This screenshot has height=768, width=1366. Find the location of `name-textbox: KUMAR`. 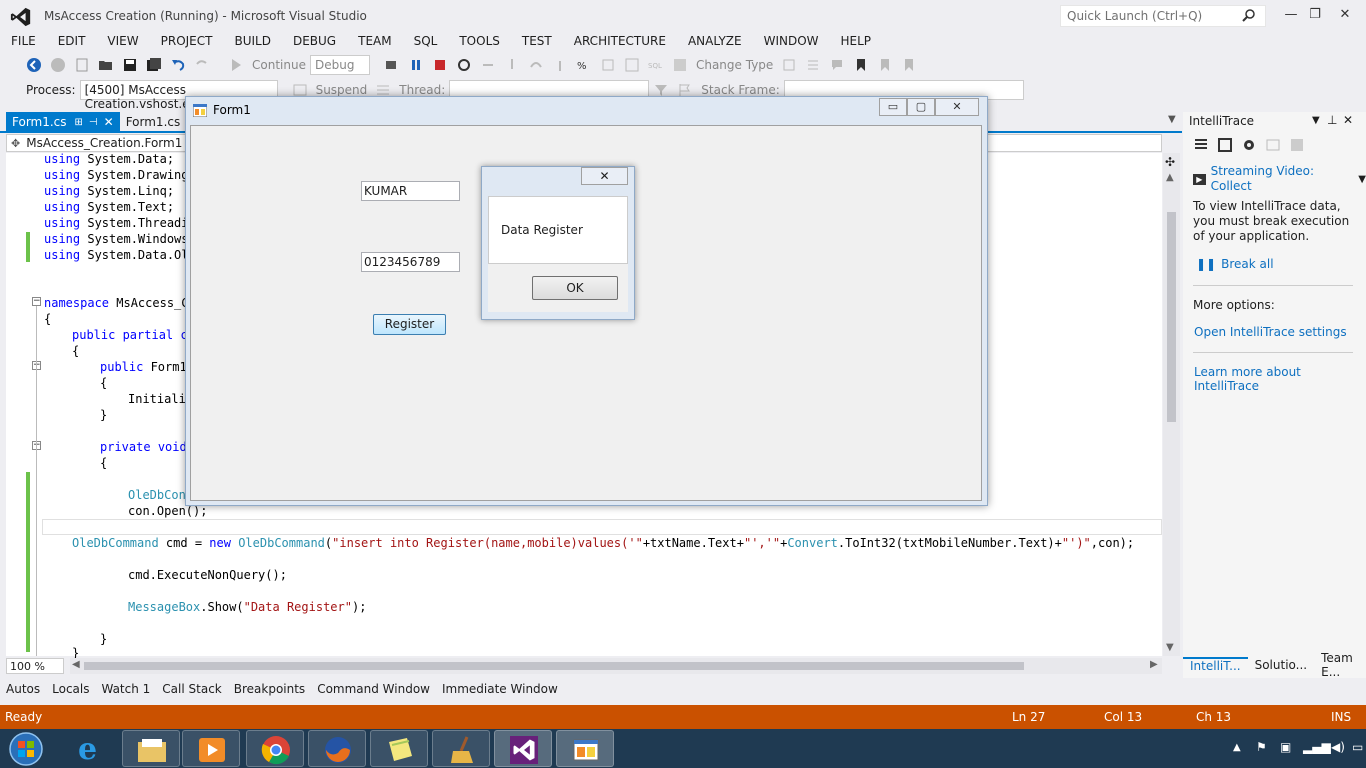

name-textbox: KUMAR is located at coordinates (410, 191).